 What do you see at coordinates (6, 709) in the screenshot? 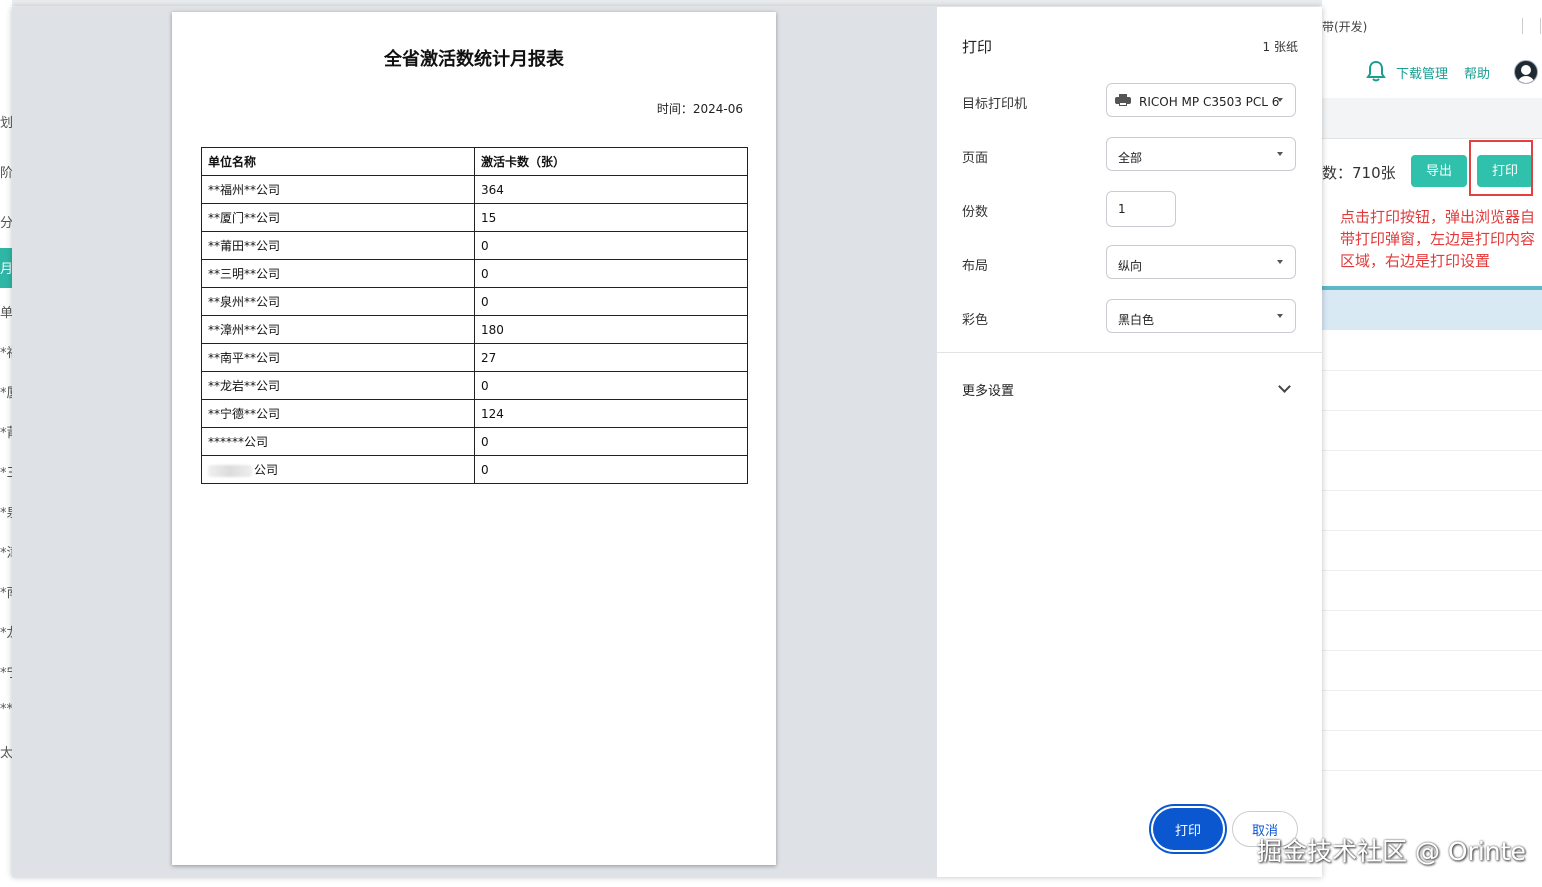
I see `sidebar-fragment: **` at bounding box center [6, 709].